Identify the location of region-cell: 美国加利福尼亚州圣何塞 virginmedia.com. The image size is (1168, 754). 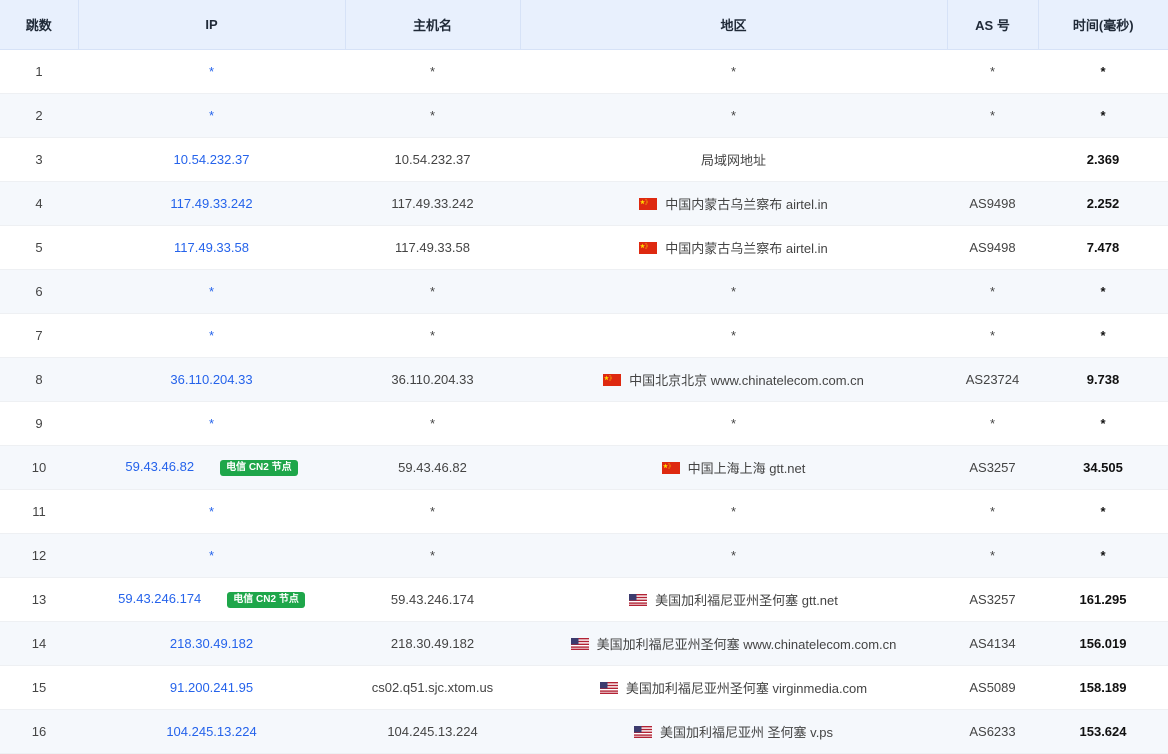
(733, 687).